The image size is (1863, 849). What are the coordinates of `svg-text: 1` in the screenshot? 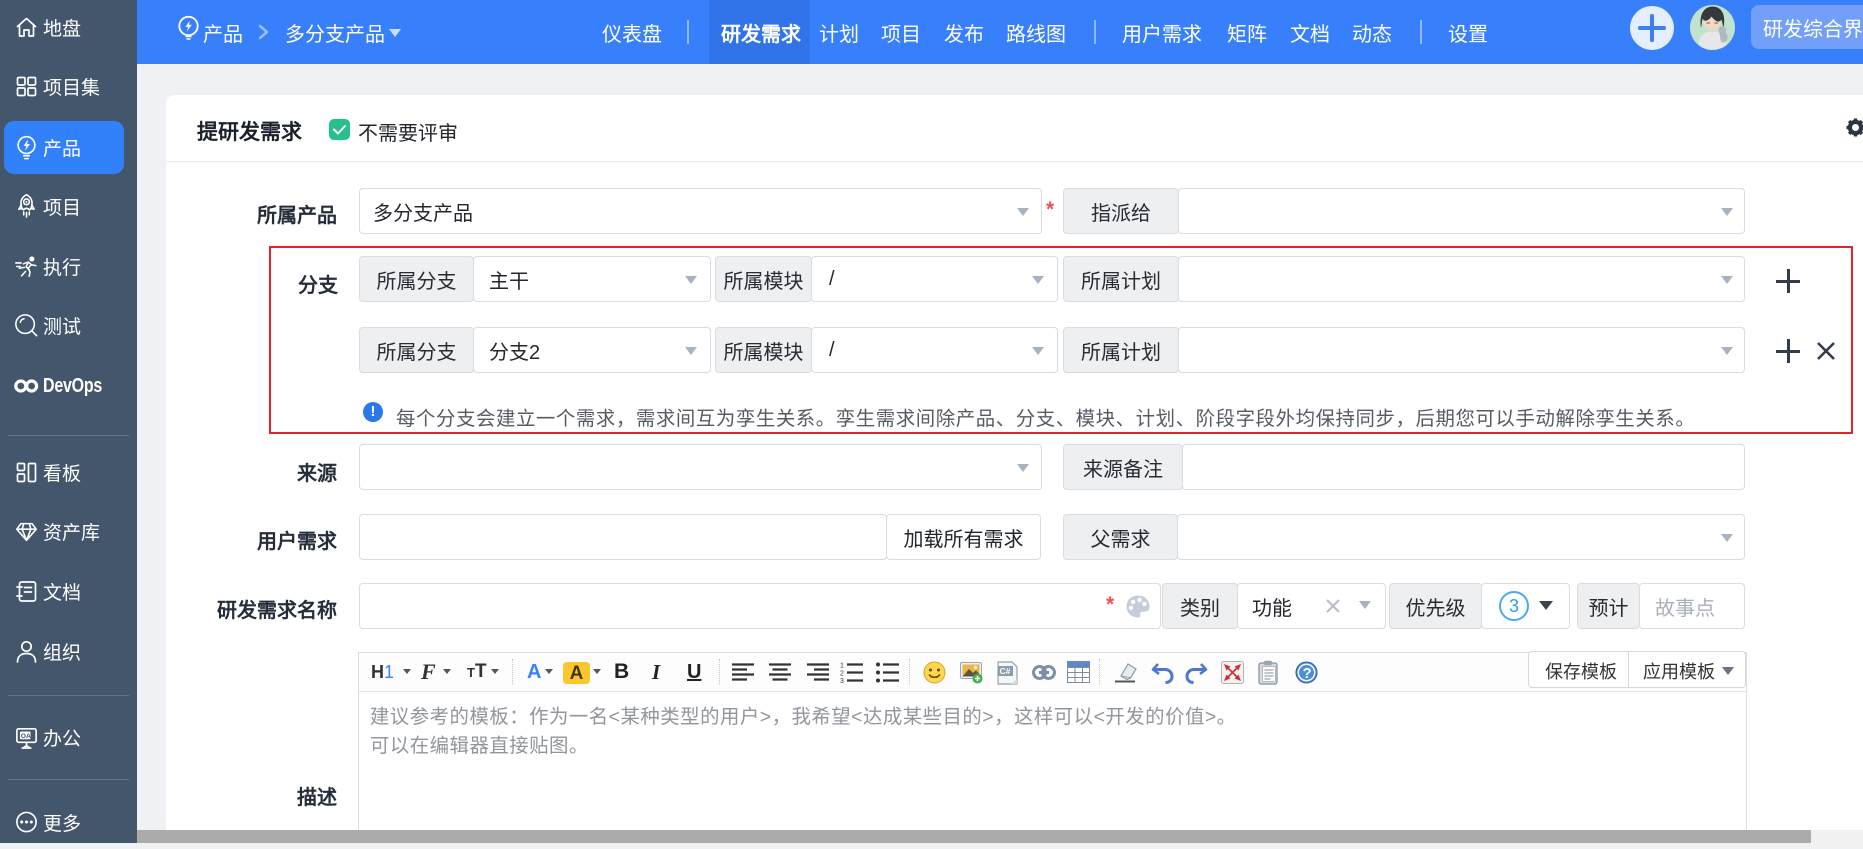 It's located at (842, 666).